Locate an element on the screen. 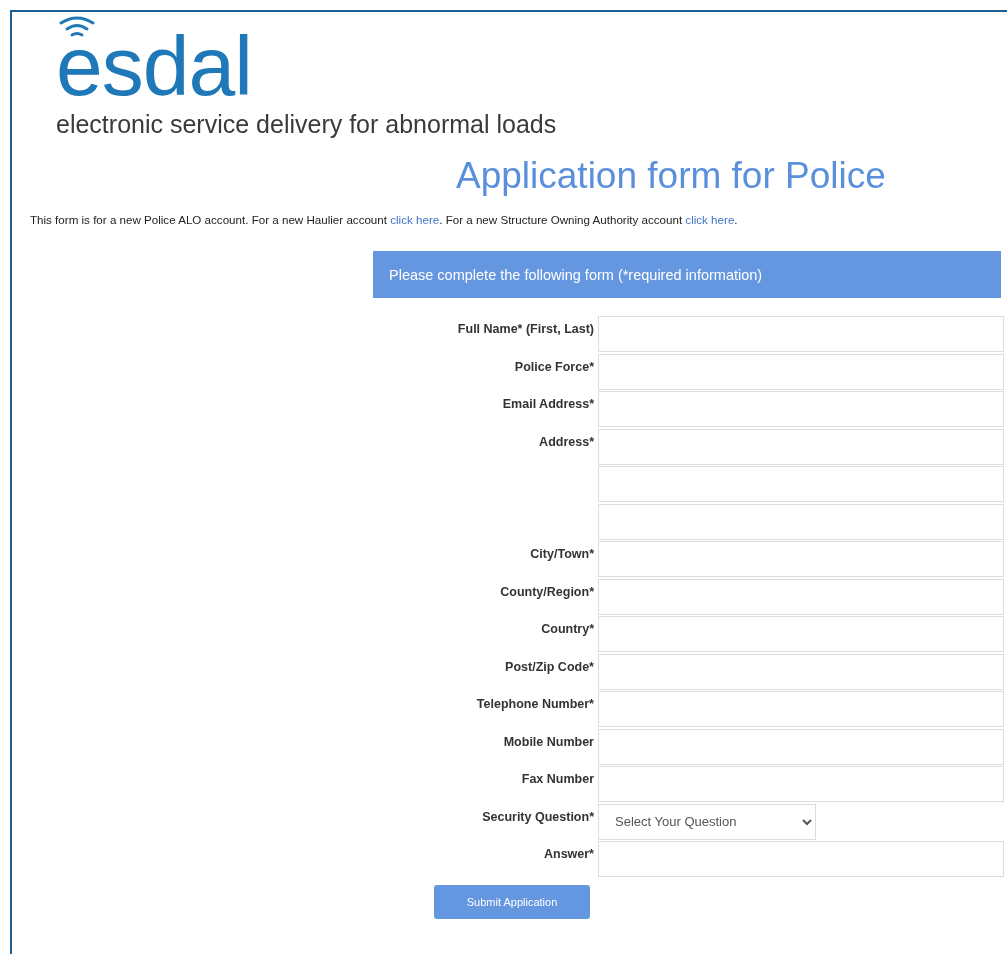 The width and height of the screenshot is (1007, 954). logo-tagline: electronic service delivery for abnormal loads is located at coordinates (306, 124).